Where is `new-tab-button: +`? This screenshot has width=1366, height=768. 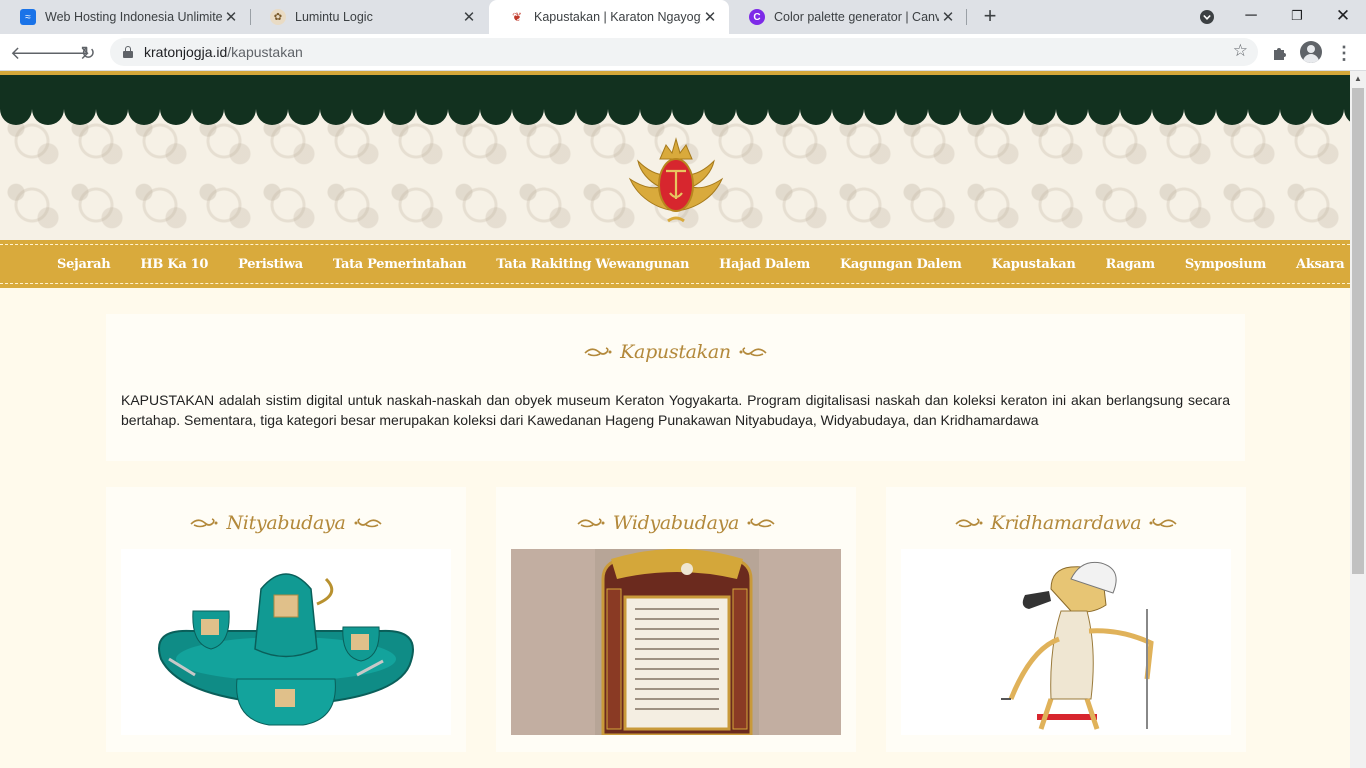
new-tab-button: + is located at coordinates (990, 16).